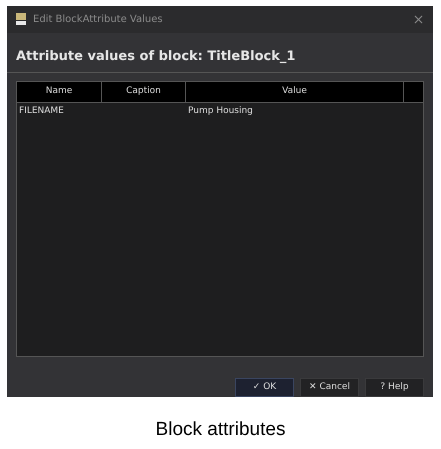 The image size is (441, 449). I want to click on dialog-button: ✕ Cancel, so click(329, 387).